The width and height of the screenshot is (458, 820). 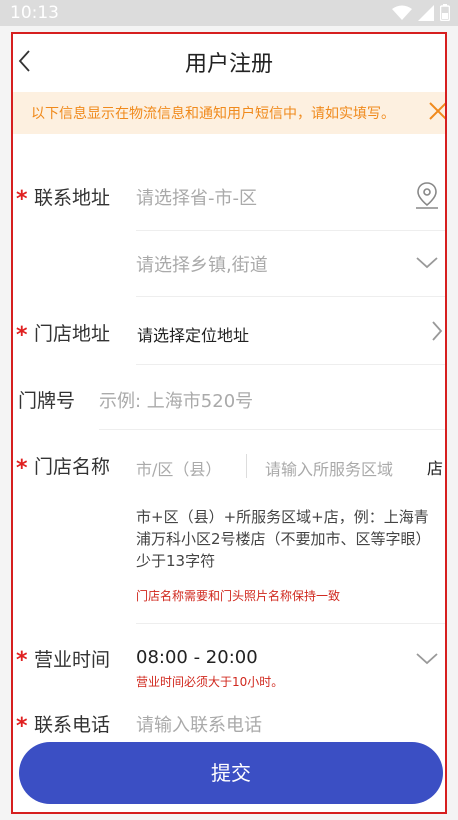 I want to click on battery-icon, so click(x=445, y=12).